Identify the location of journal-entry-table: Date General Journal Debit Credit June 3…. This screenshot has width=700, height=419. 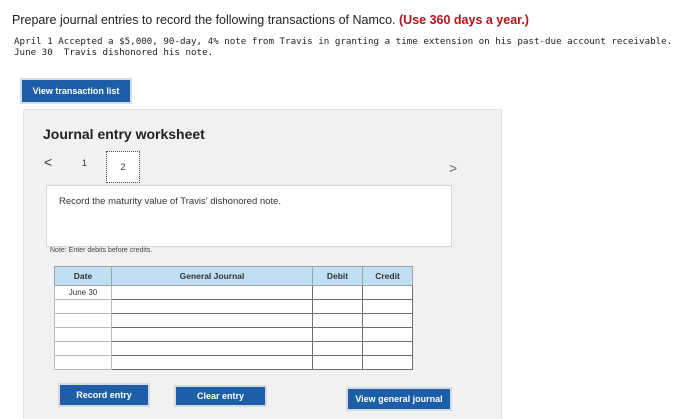
(233, 318).